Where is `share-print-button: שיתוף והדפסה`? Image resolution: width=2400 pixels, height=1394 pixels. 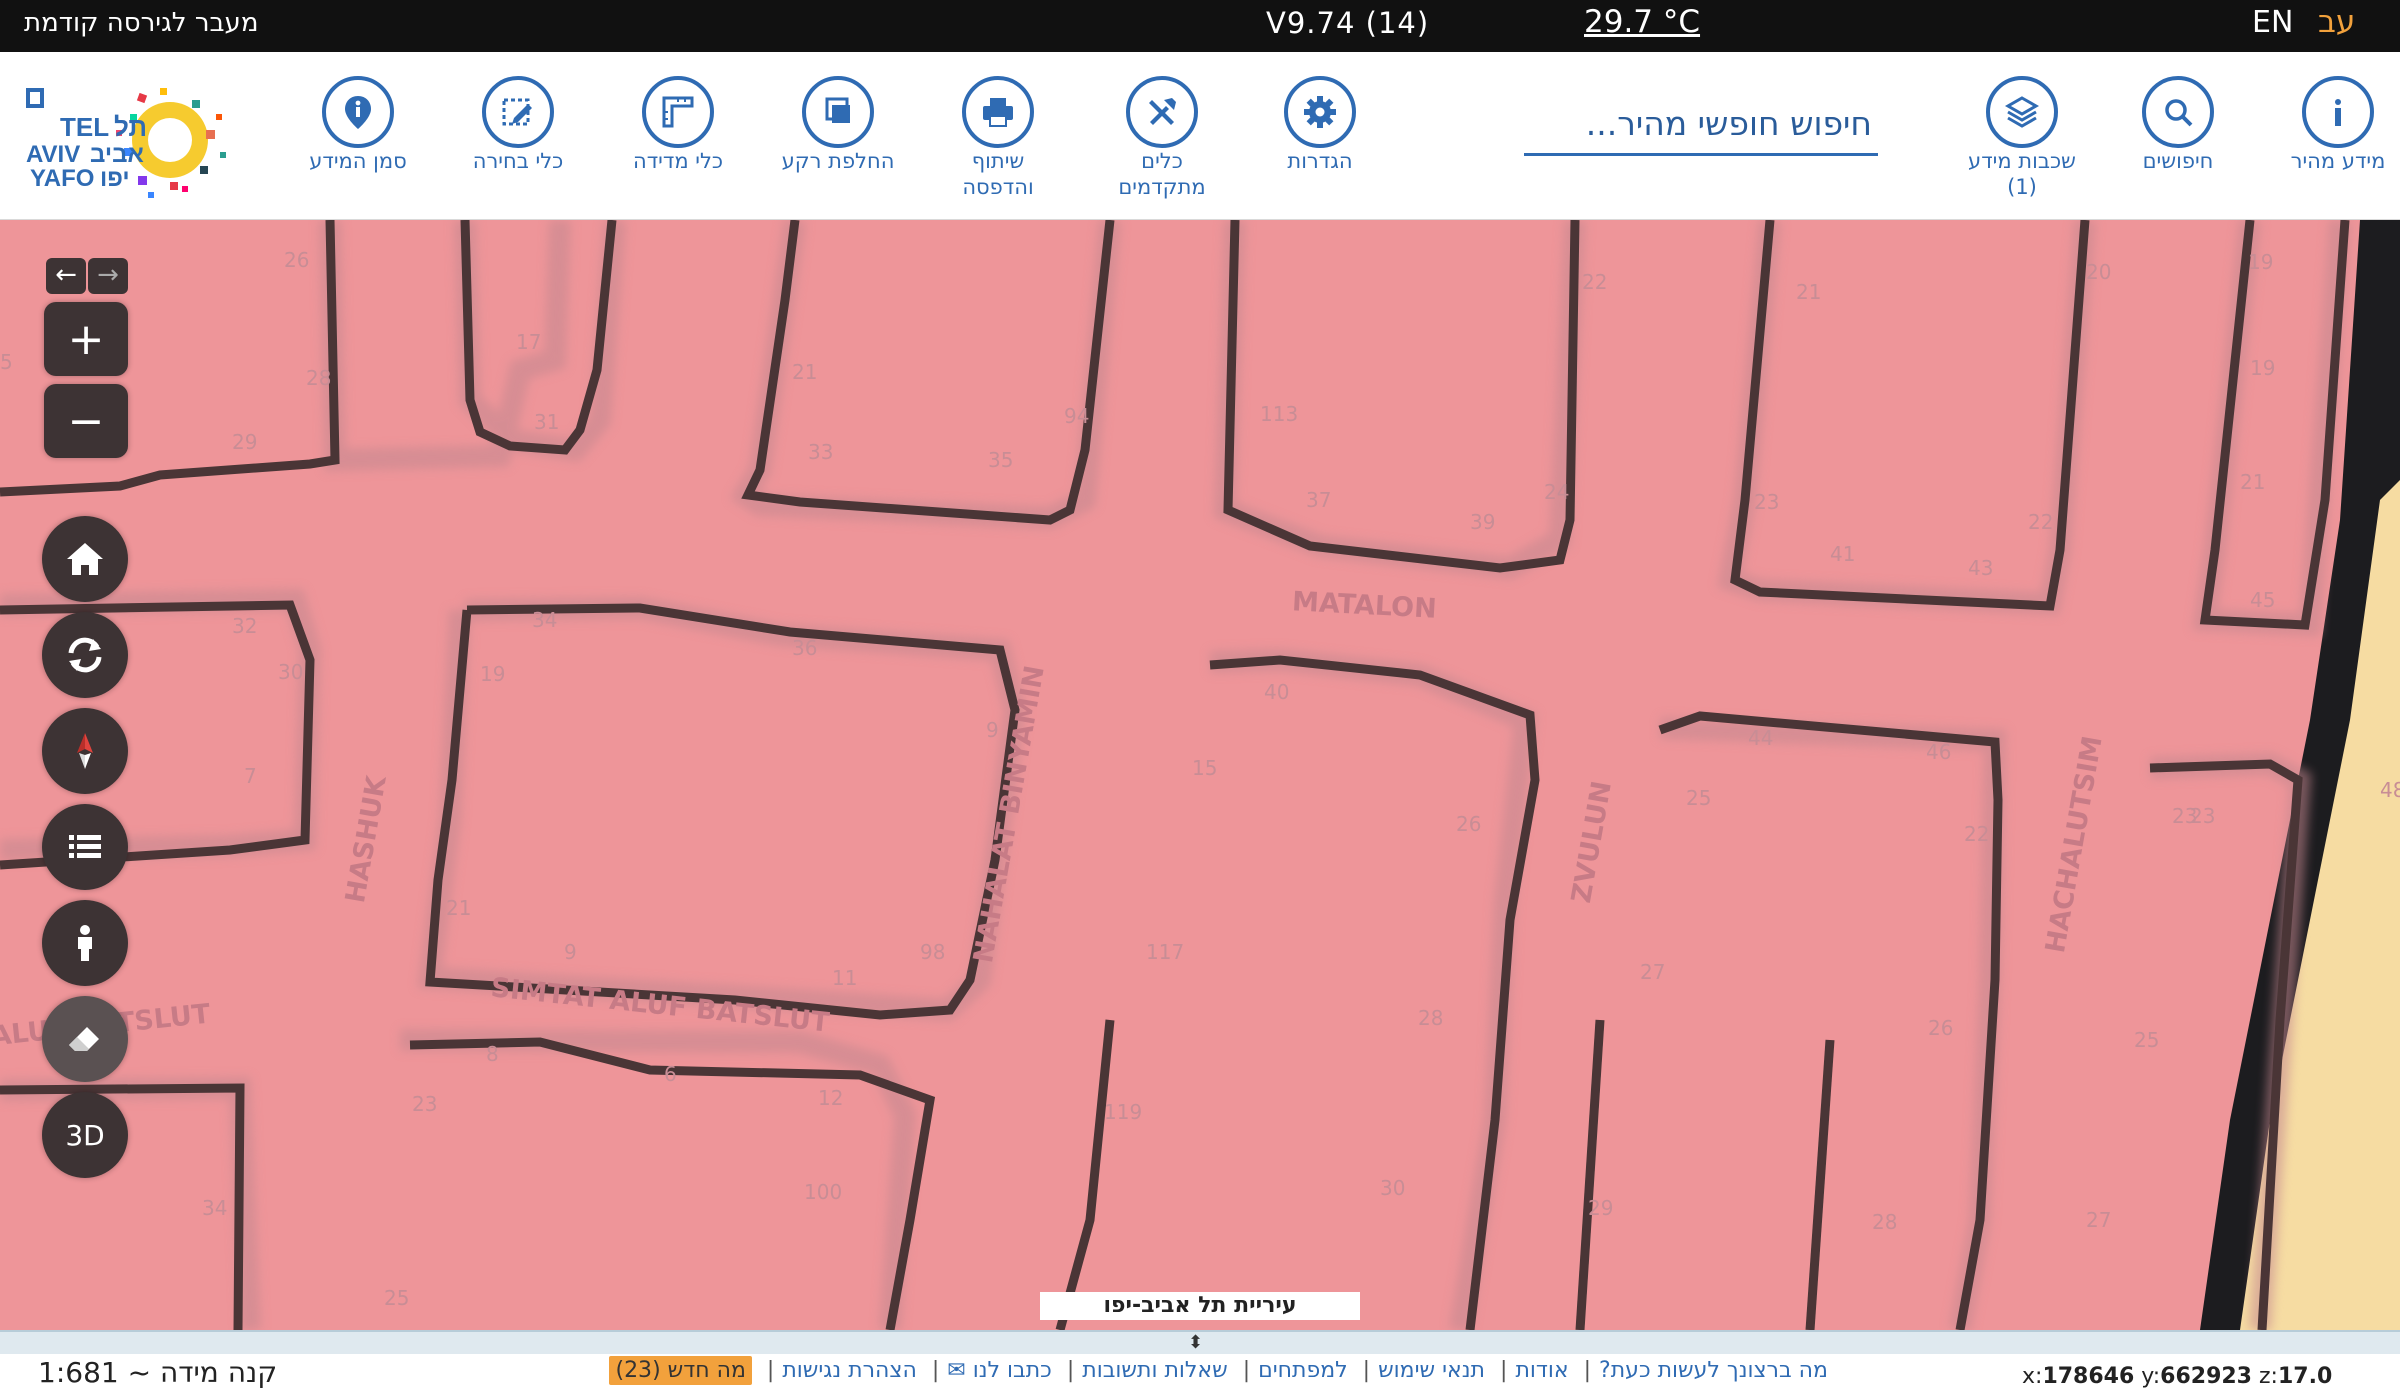 share-print-button: שיתוף והדפסה is located at coordinates (998, 138).